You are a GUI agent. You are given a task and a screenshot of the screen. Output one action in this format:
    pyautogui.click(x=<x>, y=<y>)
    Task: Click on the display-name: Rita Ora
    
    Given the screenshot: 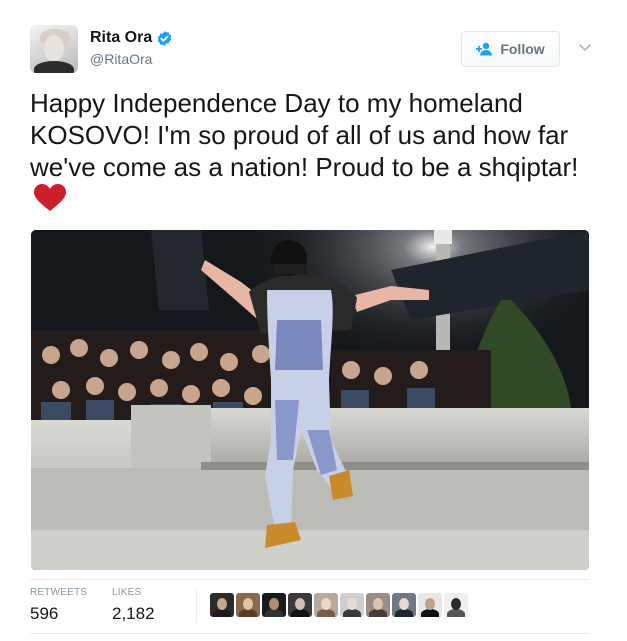 What is the action you would take?
    pyautogui.click(x=121, y=38)
    